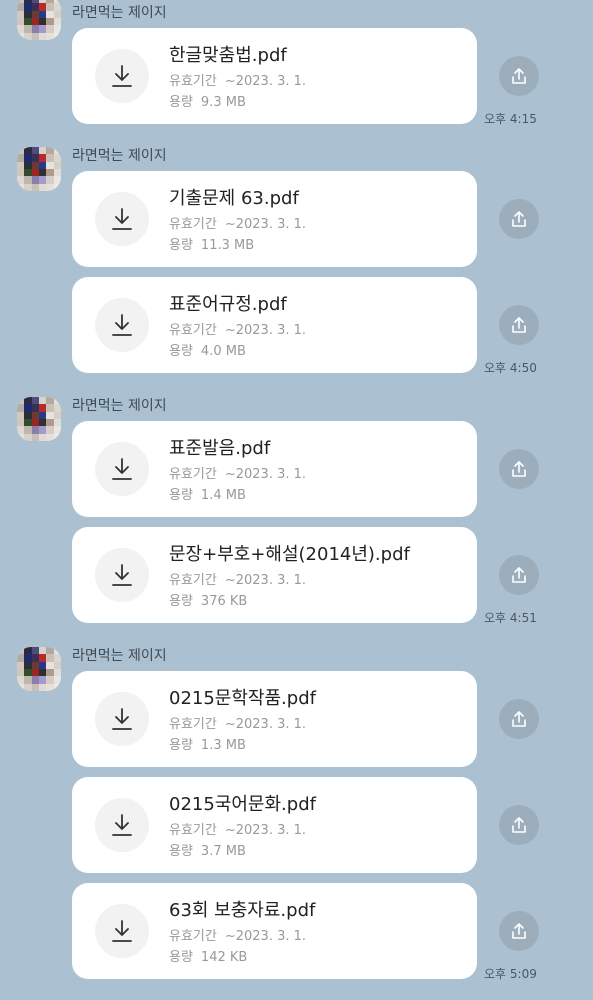 This screenshot has height=1000, width=593. I want to click on file-name: 표준발음.pdf, so click(220, 448).